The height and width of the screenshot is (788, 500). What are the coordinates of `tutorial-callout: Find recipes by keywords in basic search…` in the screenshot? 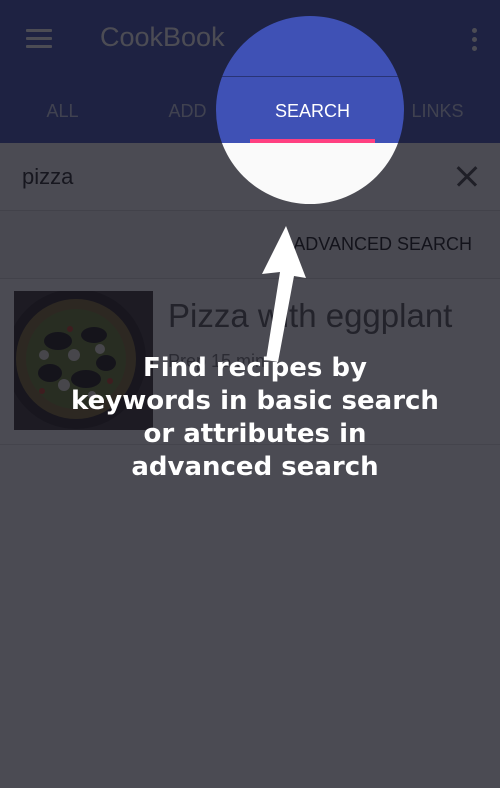 It's located at (255, 417).